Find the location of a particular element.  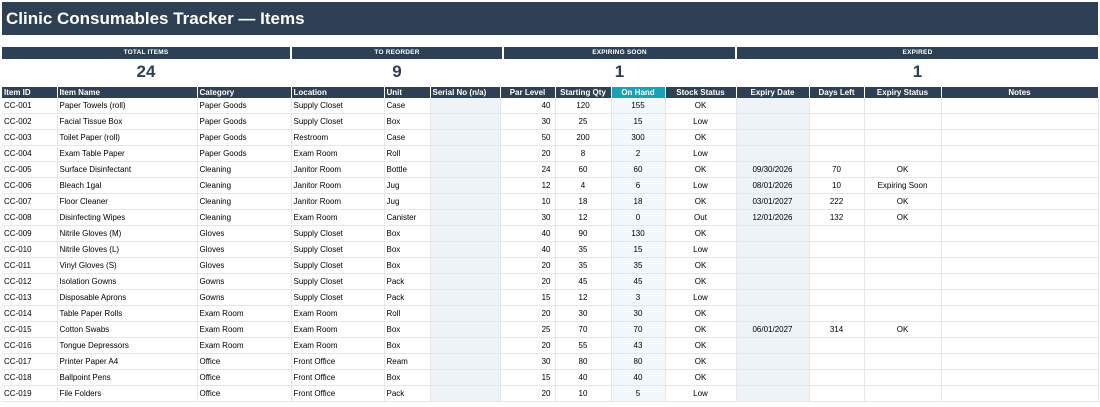

cell-par-level: 12 is located at coordinates (528, 185).